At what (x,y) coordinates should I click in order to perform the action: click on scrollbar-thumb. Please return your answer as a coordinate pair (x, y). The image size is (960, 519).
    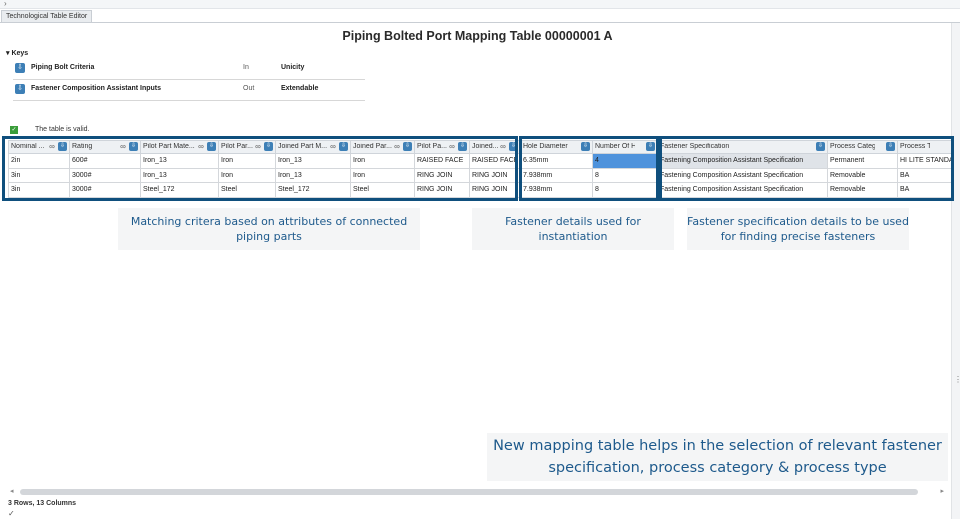
    Looking at the image, I should click on (469, 492).